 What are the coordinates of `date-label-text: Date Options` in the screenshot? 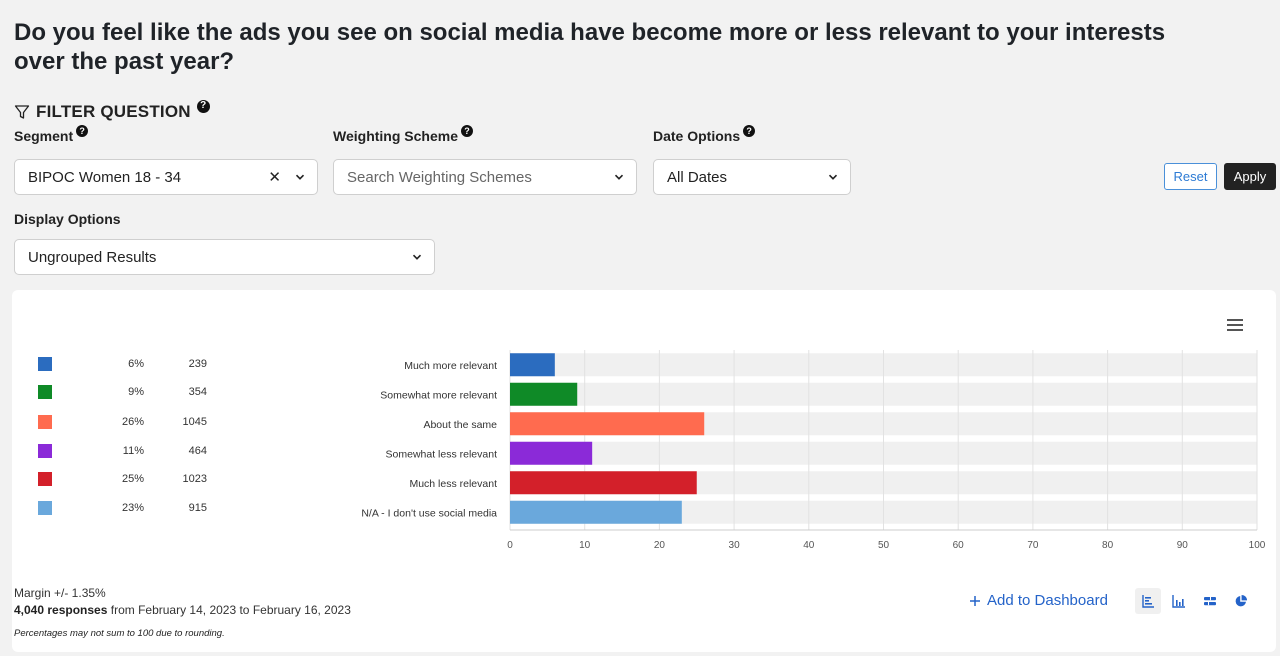 It's located at (697, 136).